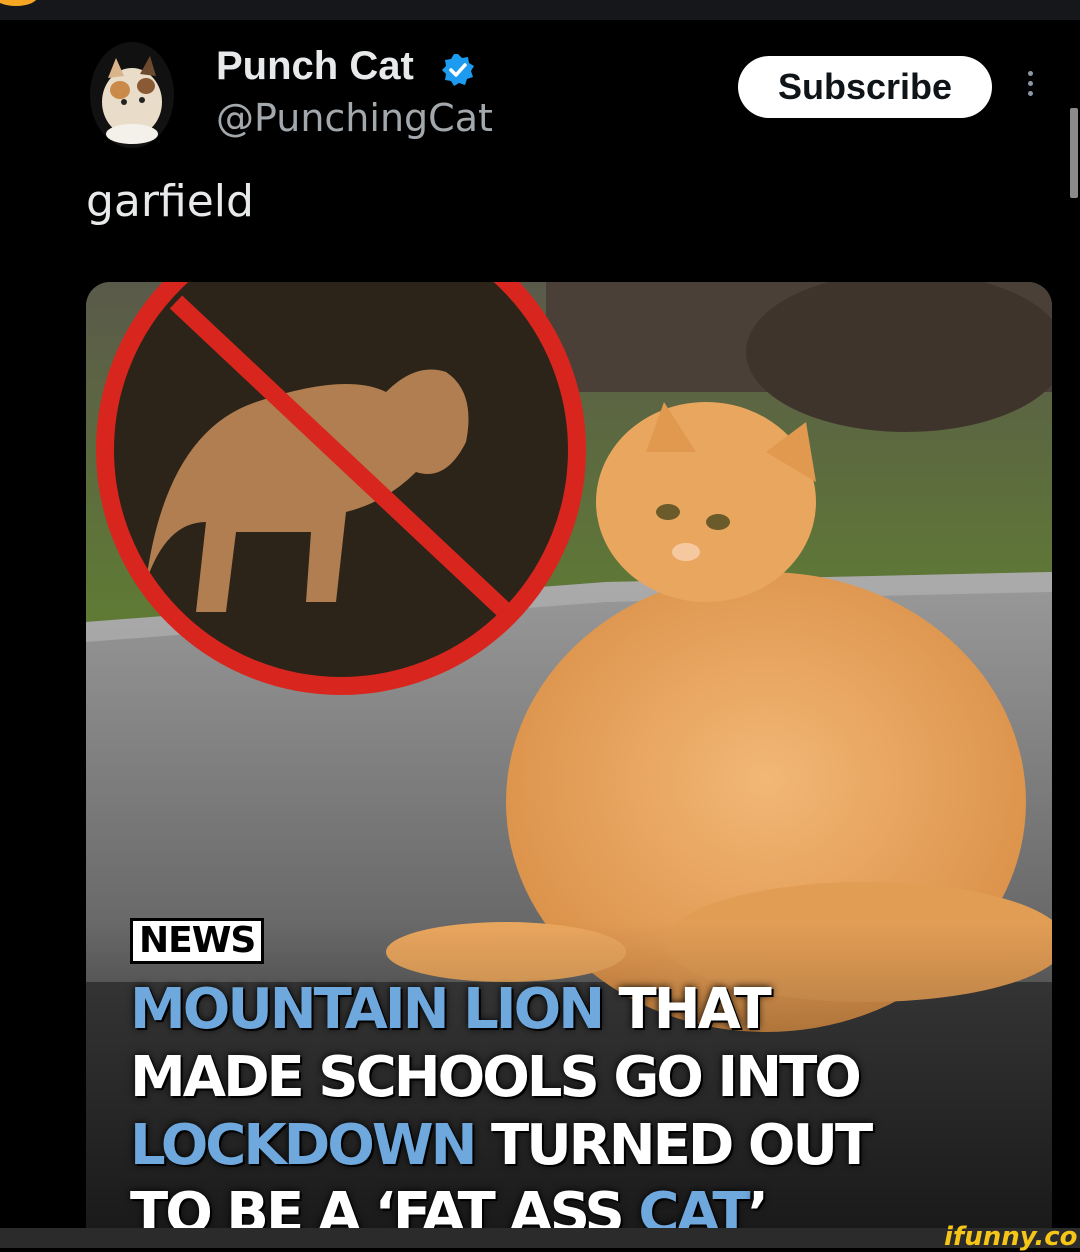 Image resolution: width=1080 pixels, height=1252 pixels. I want to click on headline-line-1: MOUNTAIN LION THAT, so click(590, 1010).